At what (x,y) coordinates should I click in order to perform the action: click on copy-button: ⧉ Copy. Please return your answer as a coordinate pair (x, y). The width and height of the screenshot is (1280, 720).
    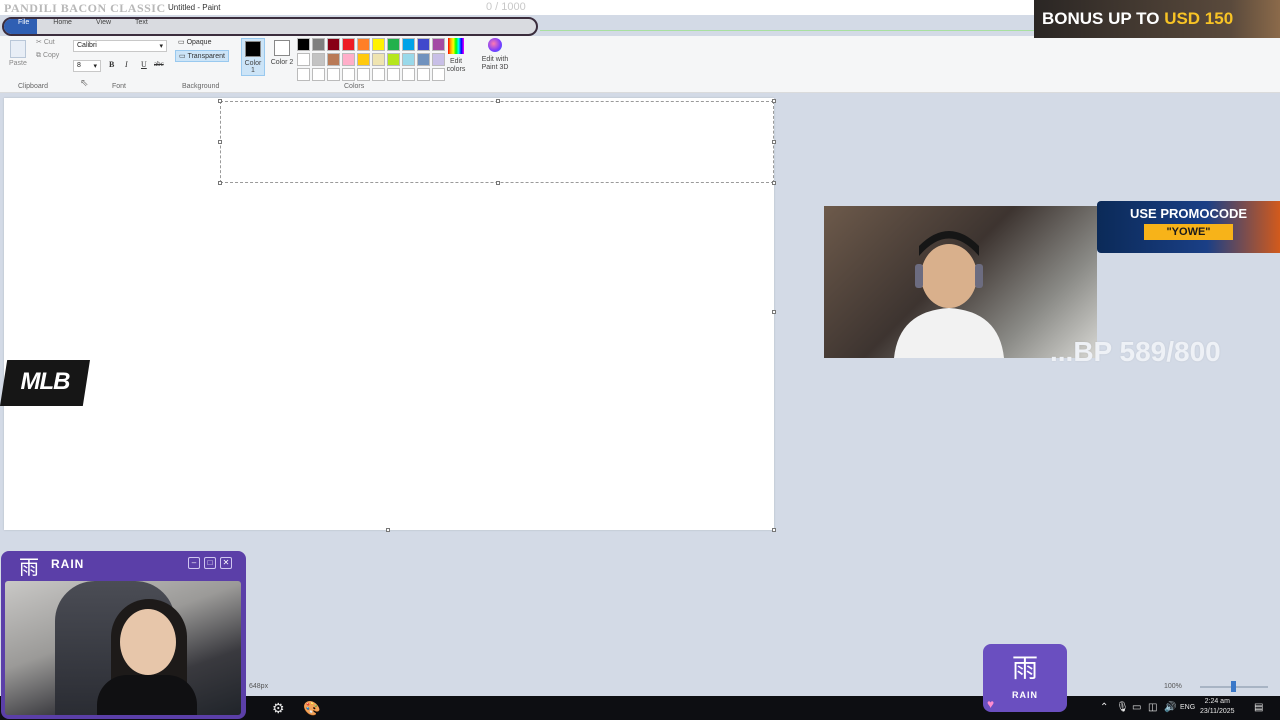
    Looking at the image, I should click on (47, 56).